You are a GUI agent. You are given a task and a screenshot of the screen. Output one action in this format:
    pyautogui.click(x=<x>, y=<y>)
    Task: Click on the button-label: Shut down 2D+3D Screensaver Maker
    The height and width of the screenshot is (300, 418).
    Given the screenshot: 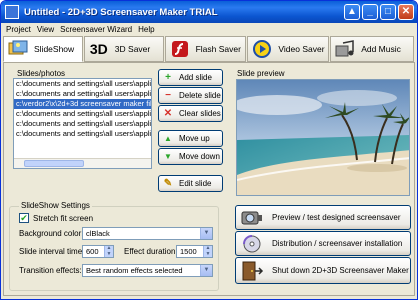 What is the action you would take?
    pyautogui.click(x=340, y=270)
    